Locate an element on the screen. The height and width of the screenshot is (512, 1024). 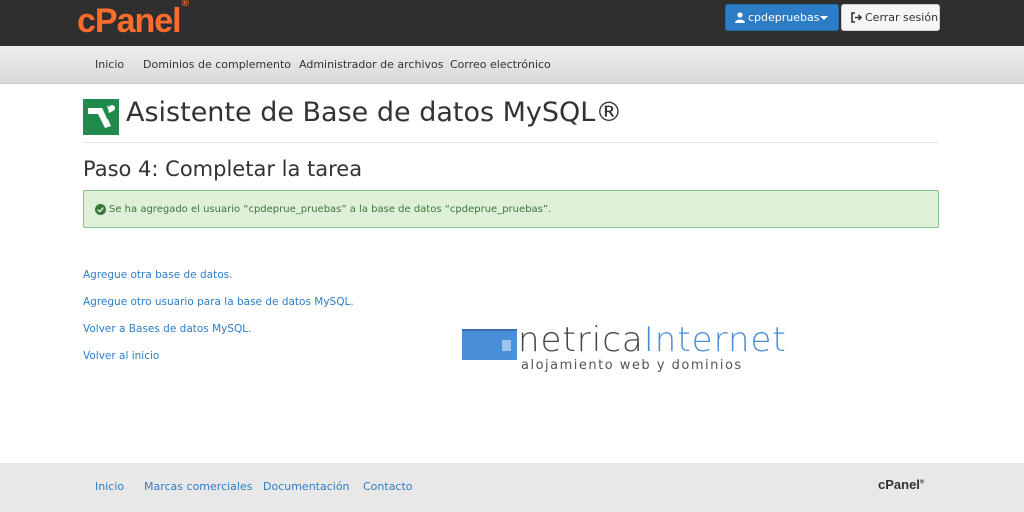
page-title: Asistente de Base de datos MySQL® is located at coordinates (374, 112).